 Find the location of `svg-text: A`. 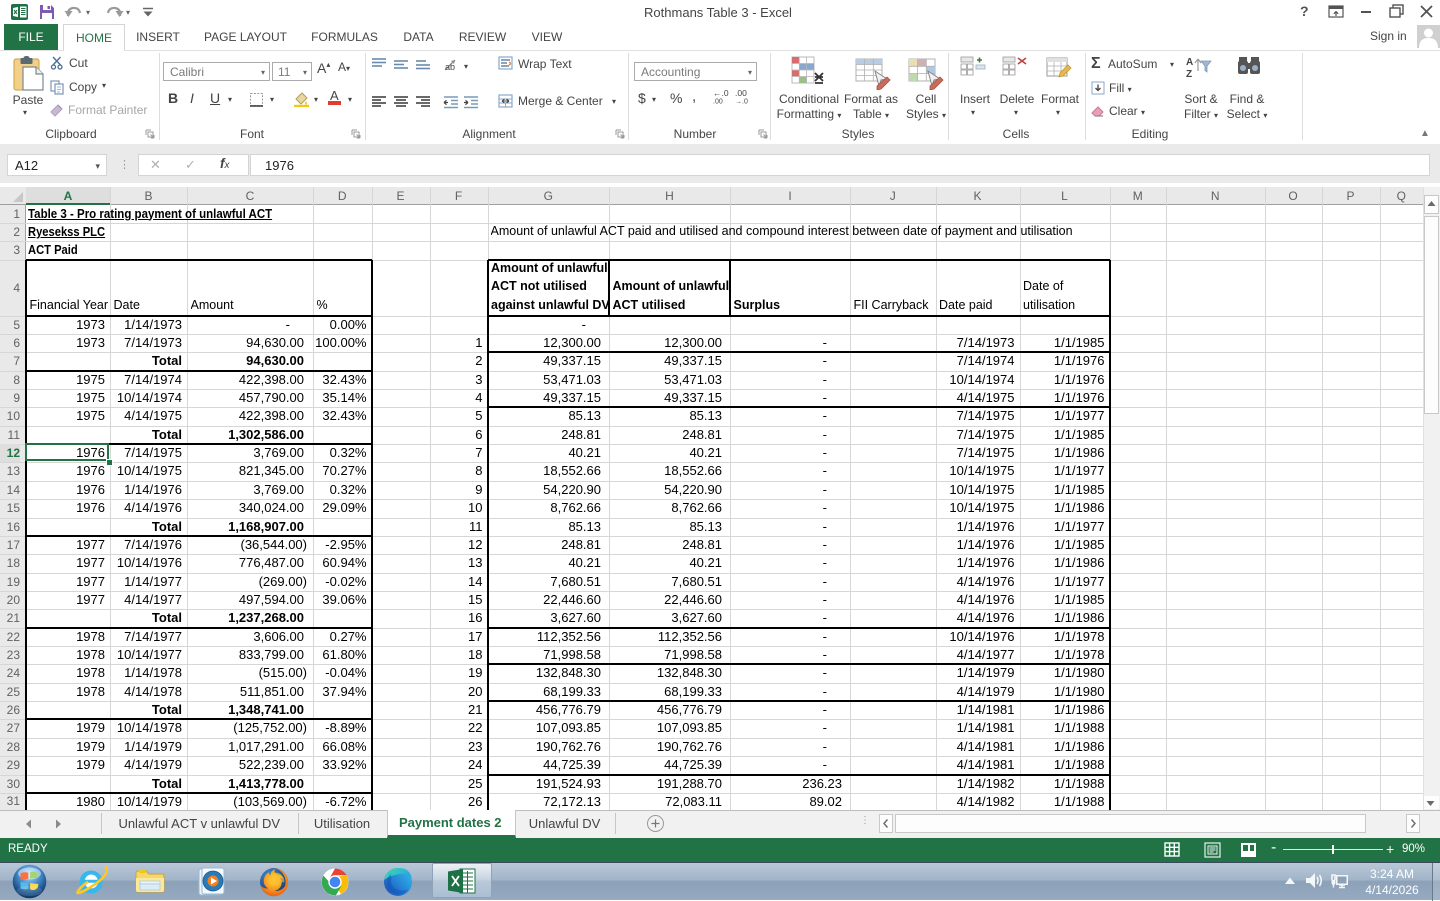

svg-text: A is located at coordinates (1189, 62).